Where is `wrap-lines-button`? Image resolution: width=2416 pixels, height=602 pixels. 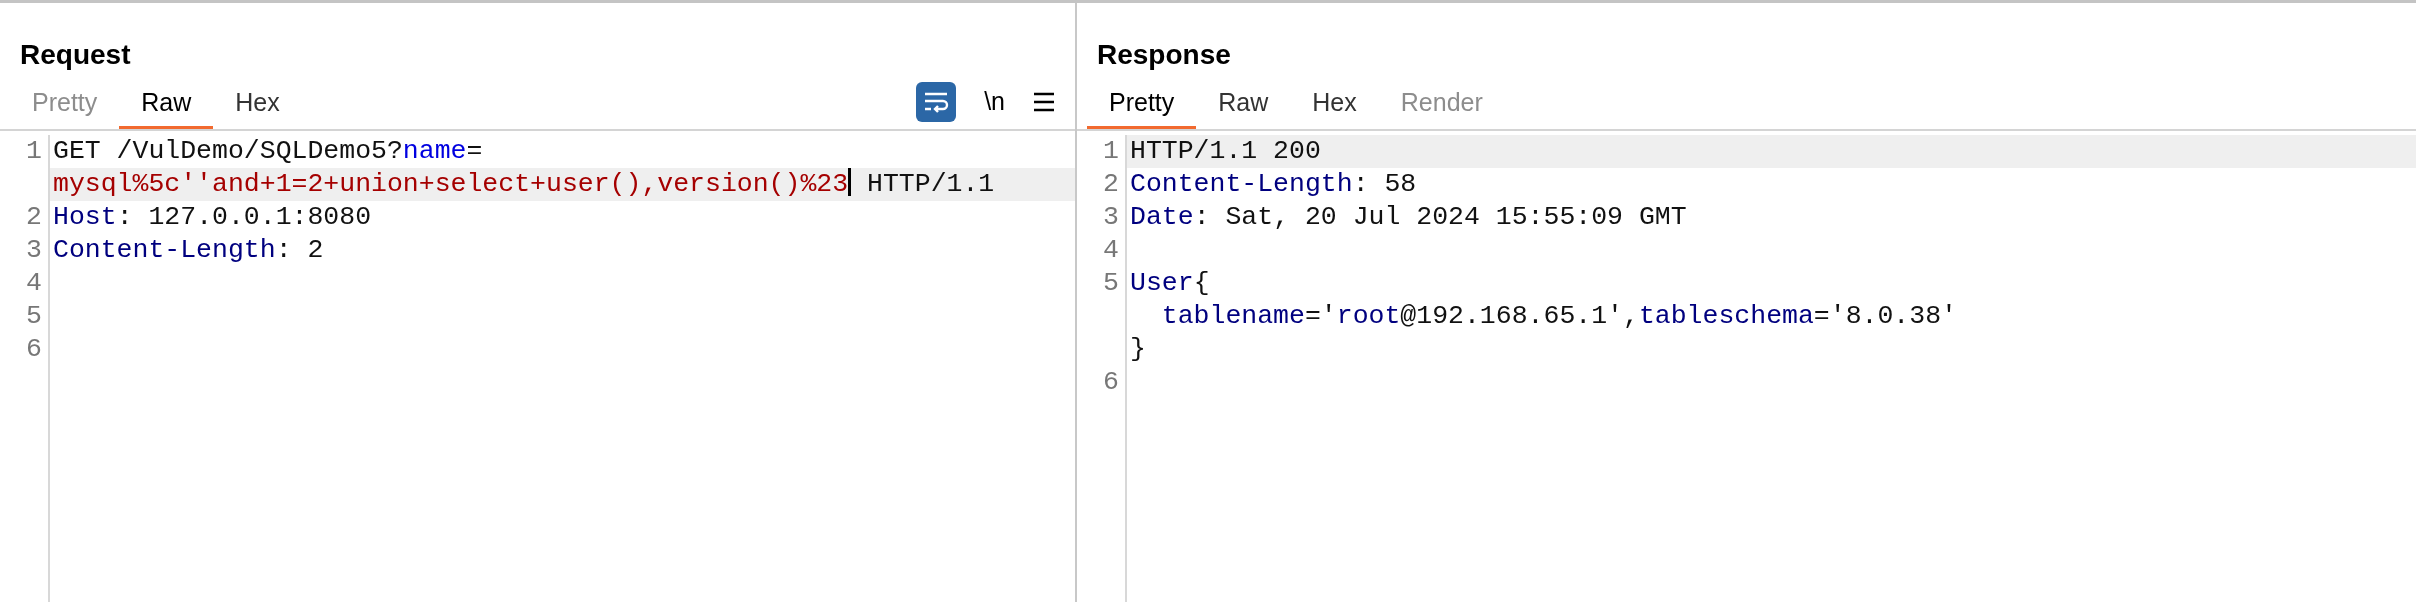 wrap-lines-button is located at coordinates (936, 102).